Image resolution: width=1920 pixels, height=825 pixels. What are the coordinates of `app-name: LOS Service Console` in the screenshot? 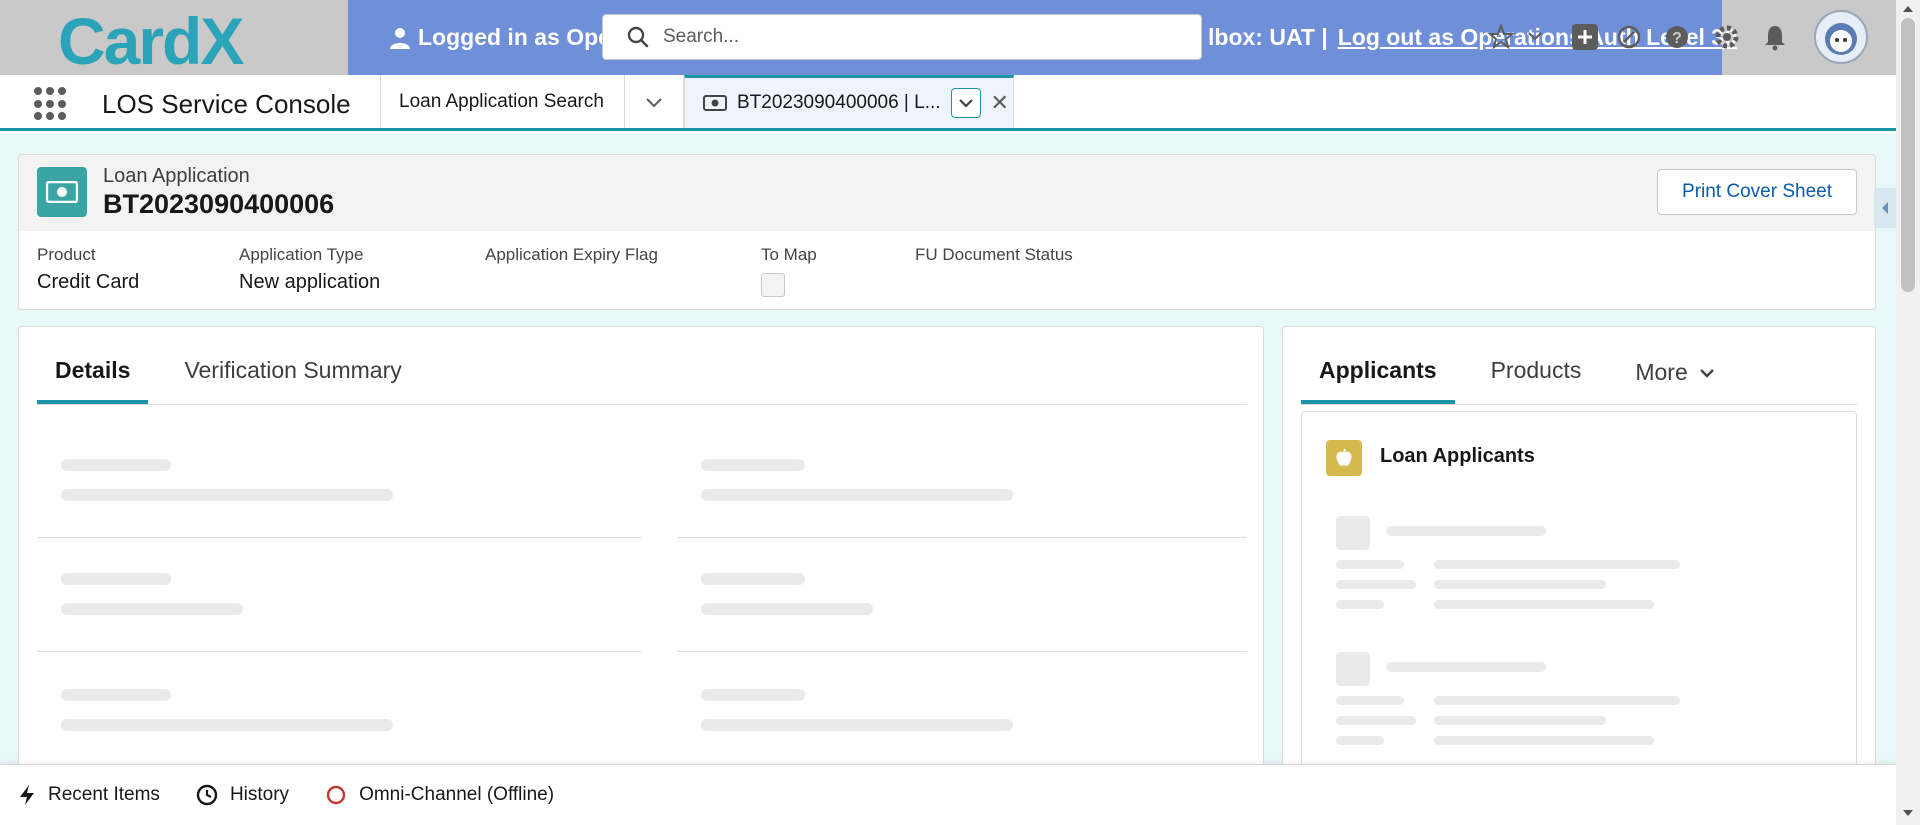 It's located at (226, 104).